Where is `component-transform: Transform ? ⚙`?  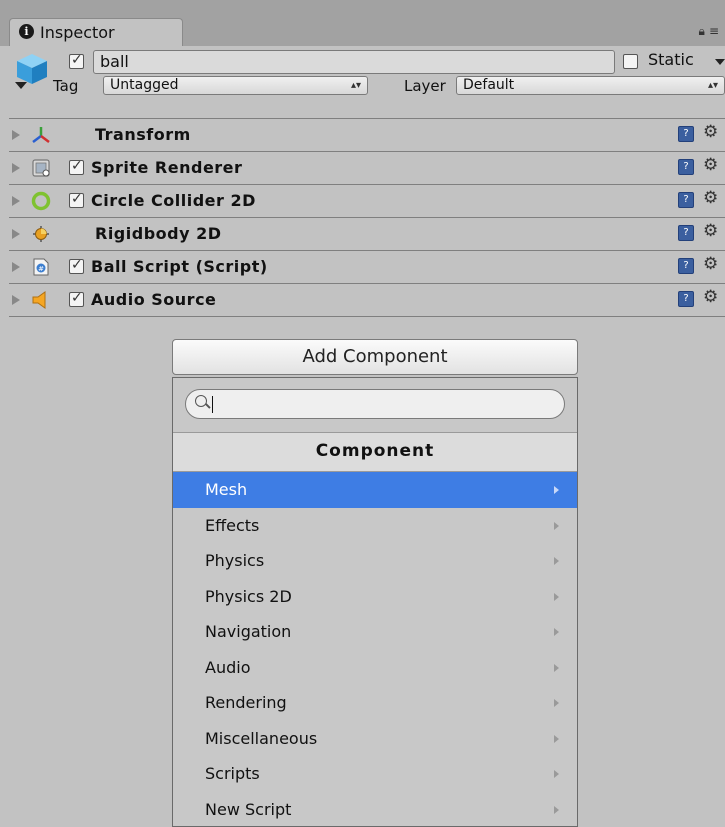 component-transform: Transform ? ⚙ is located at coordinates (367, 134).